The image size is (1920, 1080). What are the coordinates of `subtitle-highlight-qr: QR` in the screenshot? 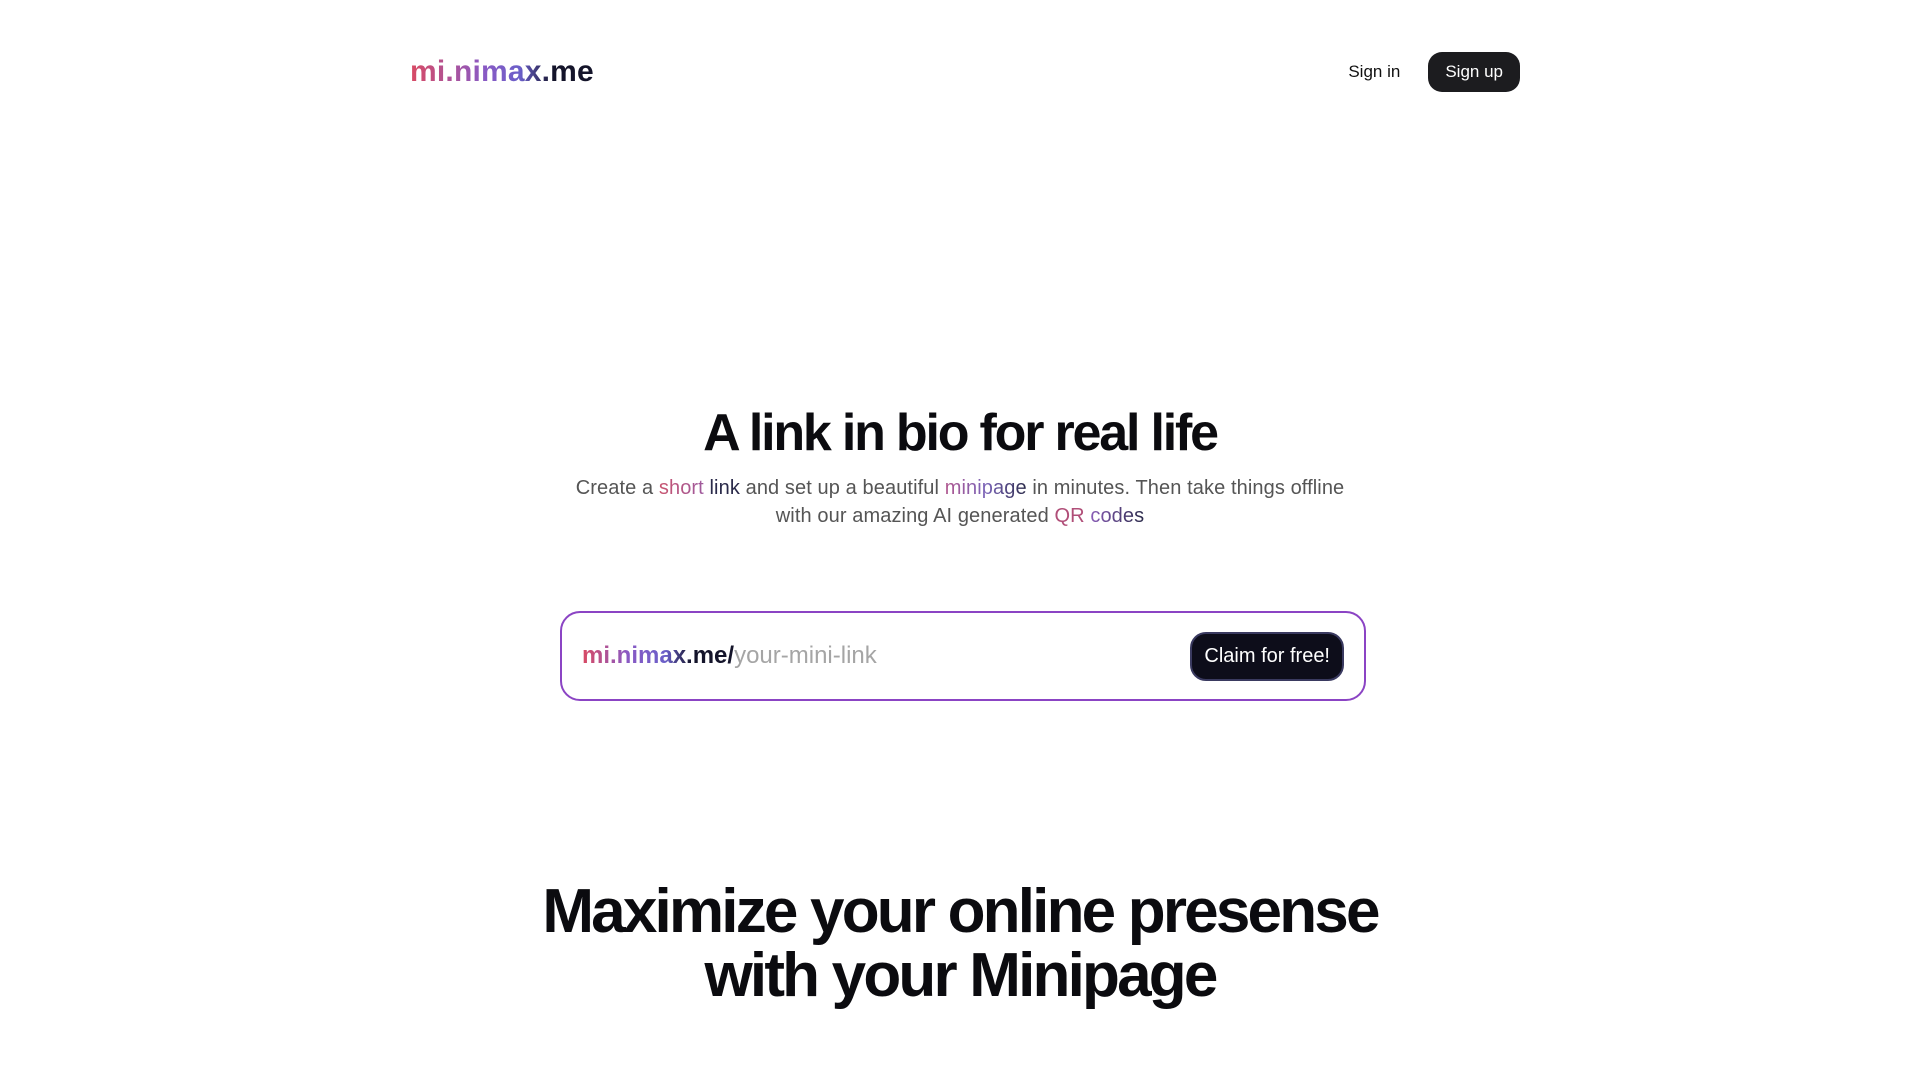 It's located at (1069, 516).